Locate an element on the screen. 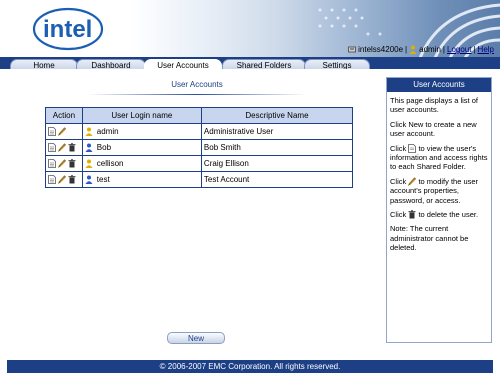 This screenshot has width=500, height=389. login-cell: test is located at coordinates (141, 179).